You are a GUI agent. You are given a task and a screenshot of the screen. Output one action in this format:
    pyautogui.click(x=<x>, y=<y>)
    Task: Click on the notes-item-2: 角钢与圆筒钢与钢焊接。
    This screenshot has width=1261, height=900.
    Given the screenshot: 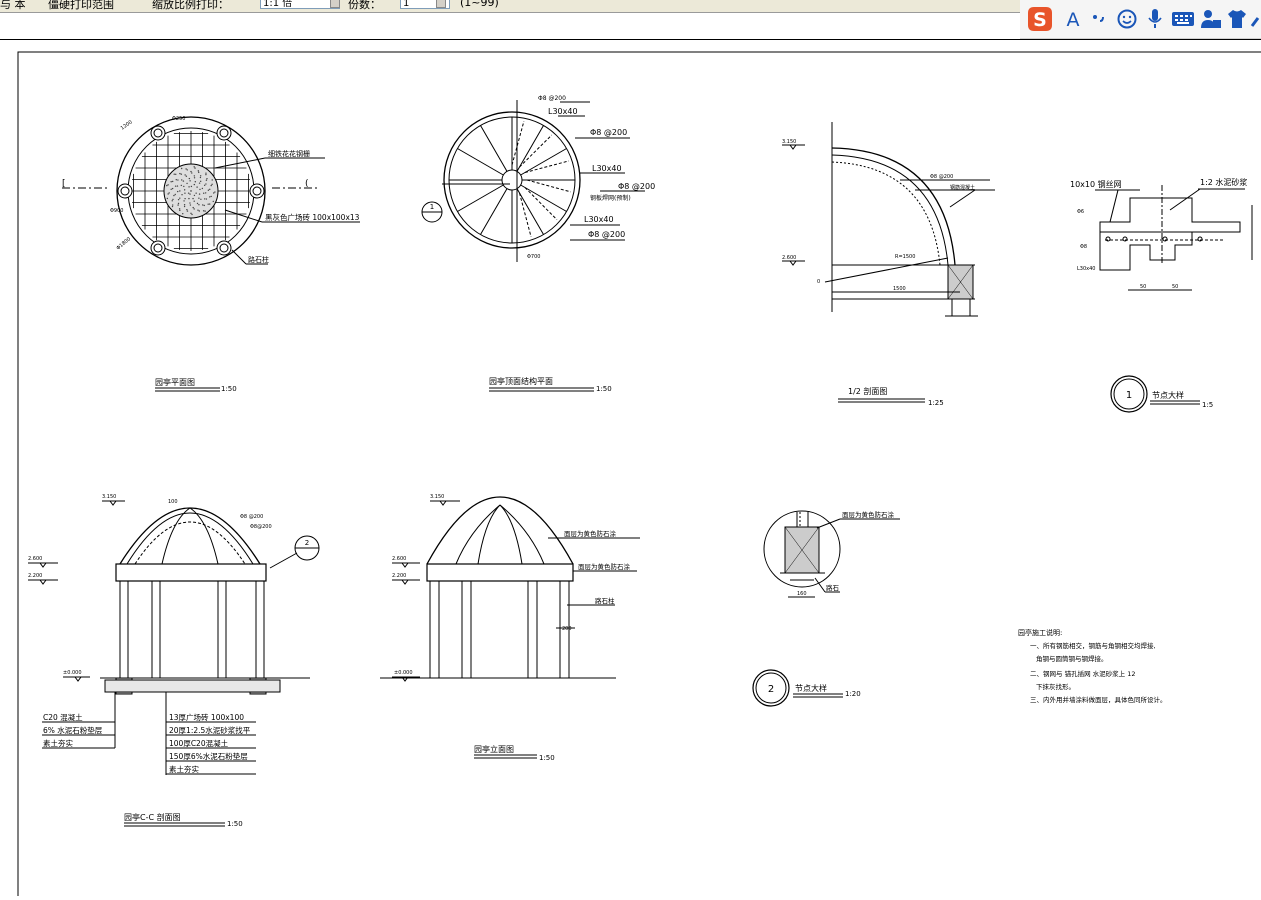 What is the action you would take?
    pyautogui.click(x=1072, y=658)
    